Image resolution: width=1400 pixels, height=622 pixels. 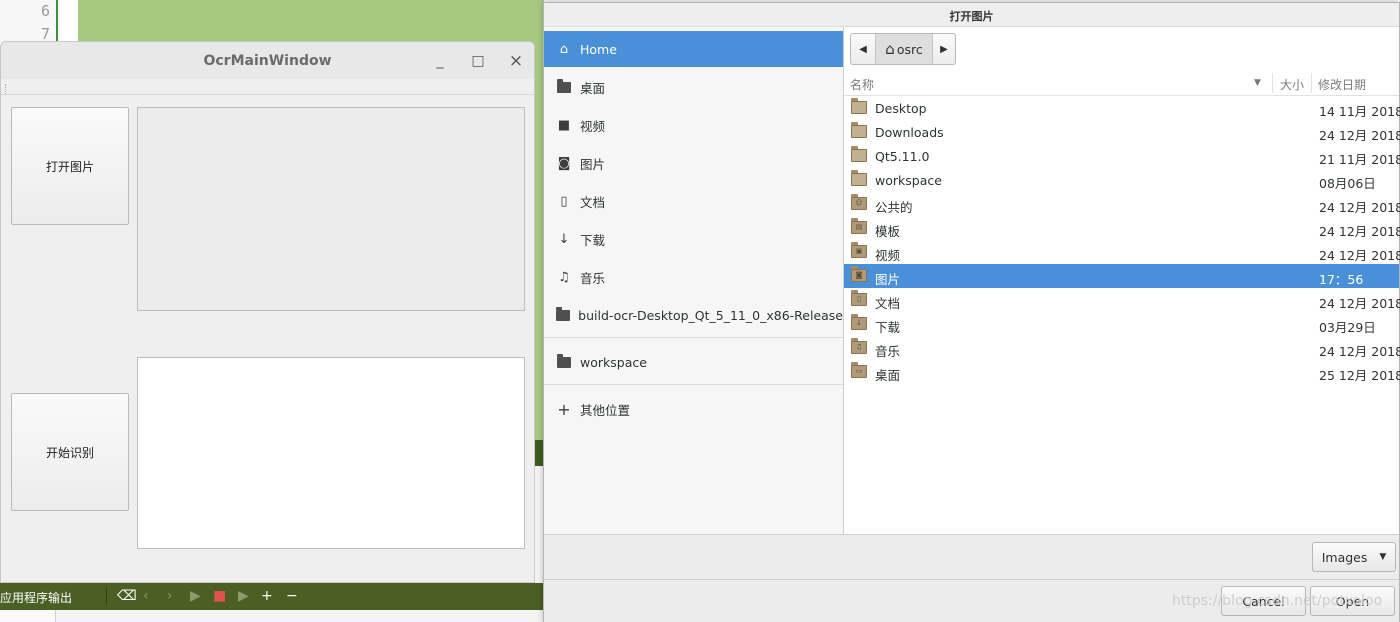 What do you see at coordinates (859, 274) in the screenshot?
I see `pictures-folder-icon: ◙` at bounding box center [859, 274].